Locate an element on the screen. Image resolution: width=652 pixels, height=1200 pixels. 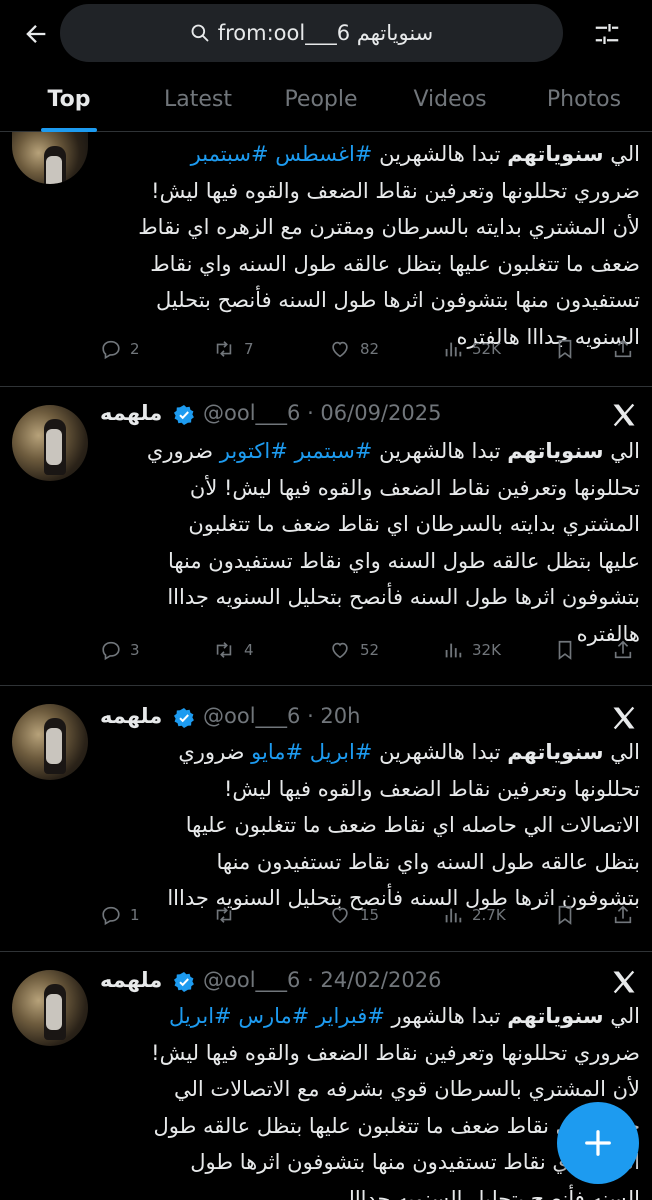
views-count: 2.7K is located at coordinates (489, 915).